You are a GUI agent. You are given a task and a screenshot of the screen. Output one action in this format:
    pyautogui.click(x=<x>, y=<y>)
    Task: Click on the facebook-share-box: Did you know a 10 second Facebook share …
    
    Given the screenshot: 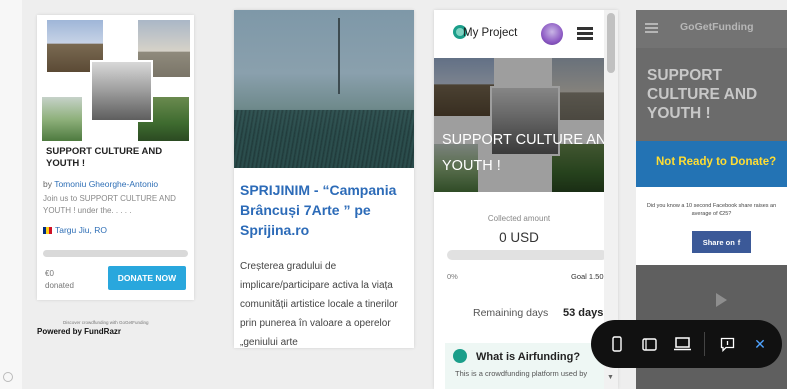 What is the action you would take?
    pyautogui.click(x=711, y=226)
    